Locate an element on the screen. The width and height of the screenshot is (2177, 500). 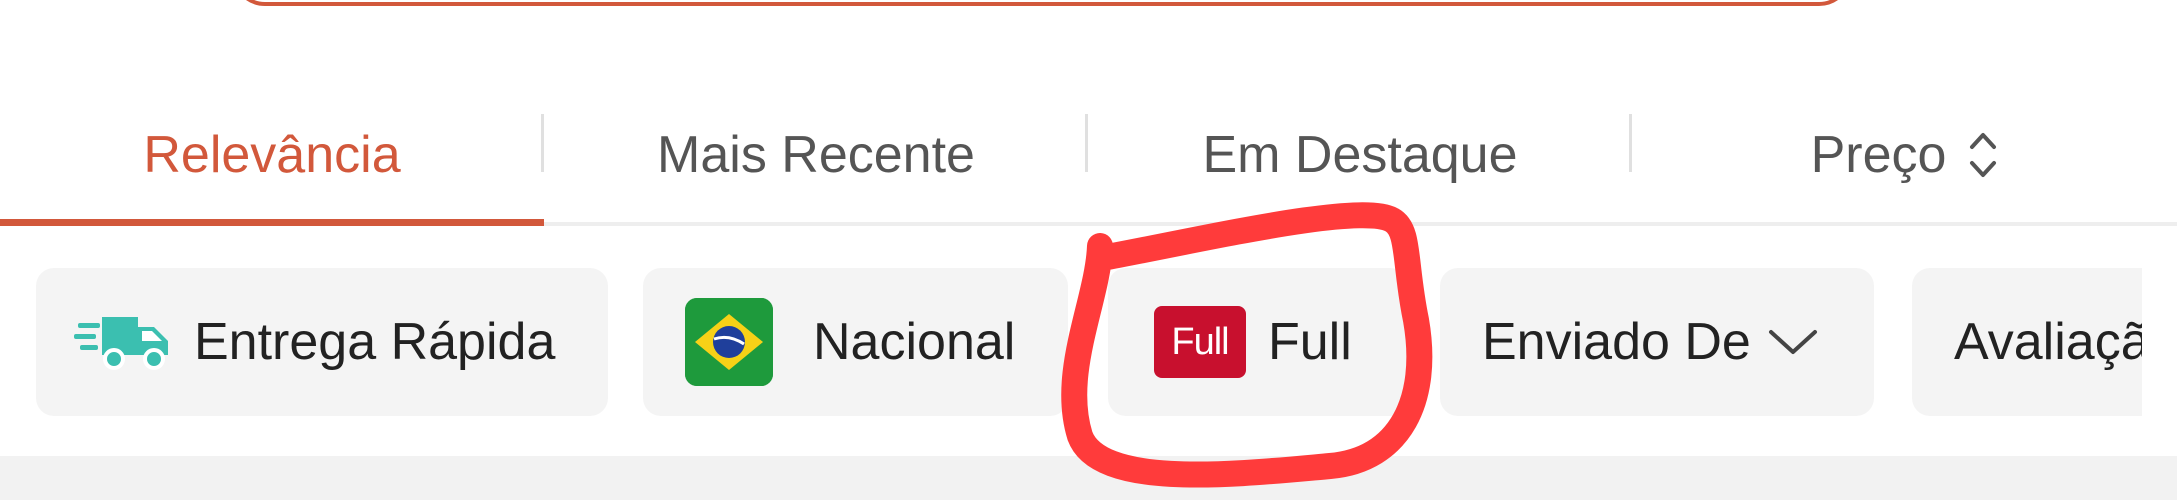
tab-mais-recente: Mais Recente is located at coordinates (816, 155).